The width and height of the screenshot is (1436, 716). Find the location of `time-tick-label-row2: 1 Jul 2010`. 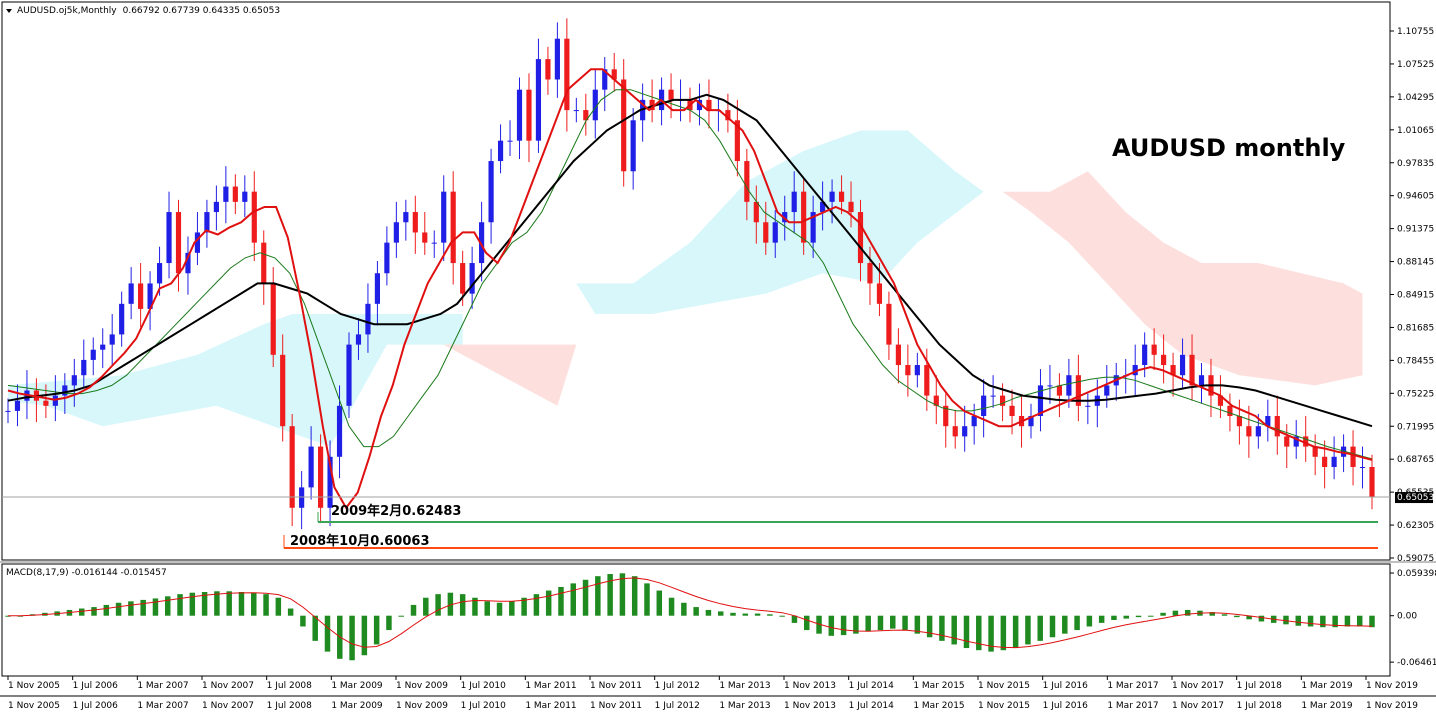

time-tick-label-row2: 1 Jul 2010 is located at coordinates (483, 706).